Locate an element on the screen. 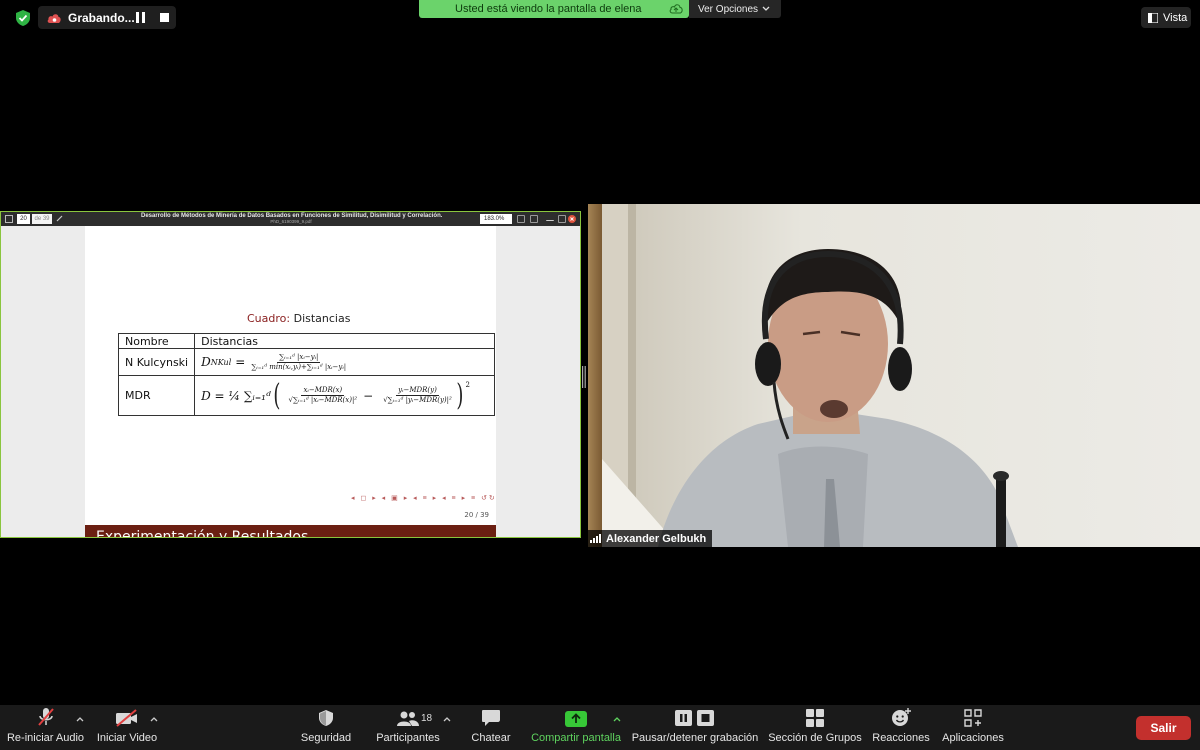  security-shield-icon is located at coordinates (23, 18).